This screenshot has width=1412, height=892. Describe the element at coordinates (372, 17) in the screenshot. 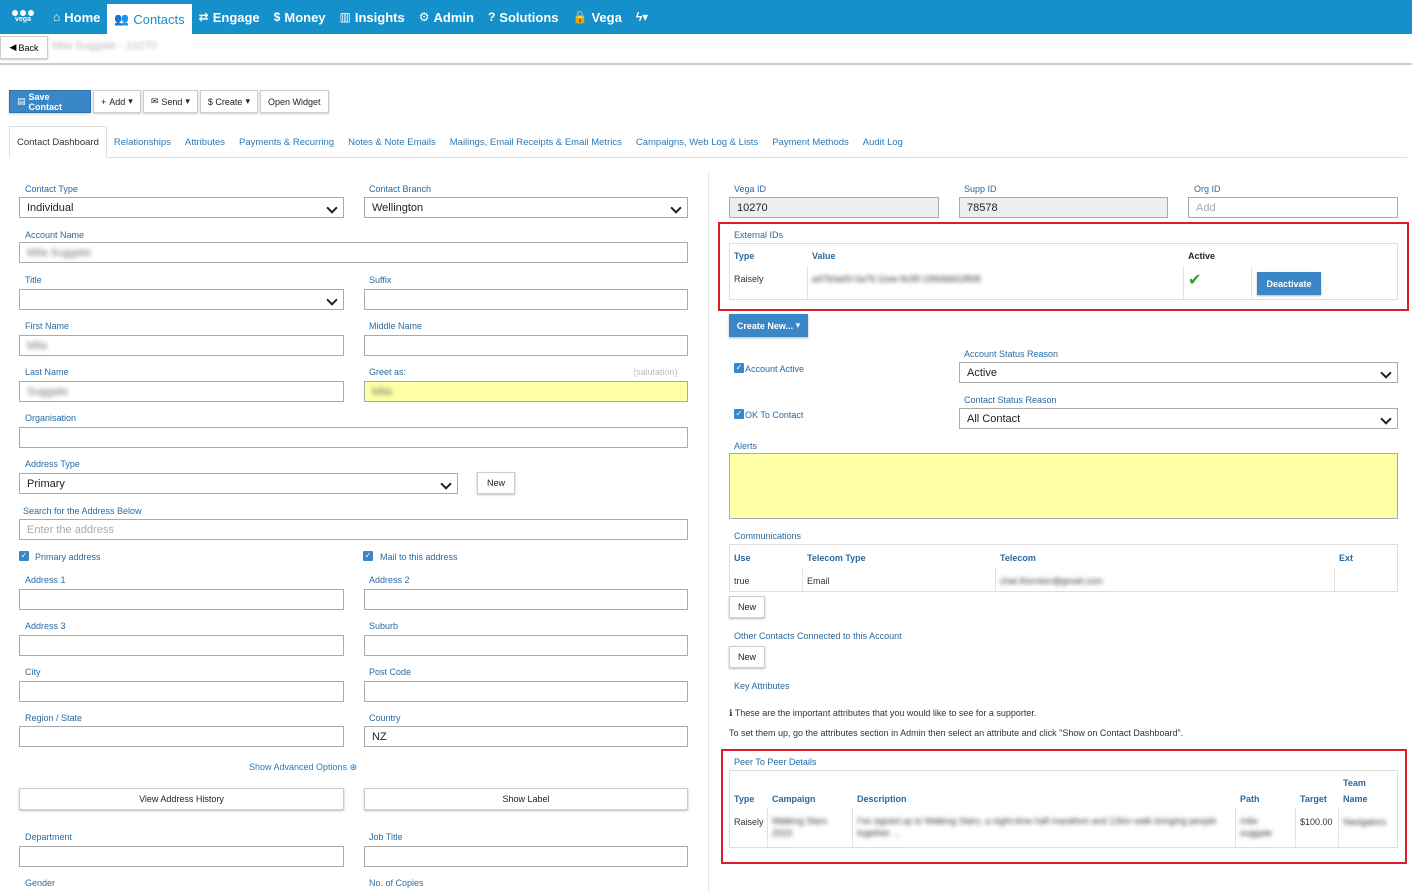

I see `nav-insights: ▥ Insights` at that location.